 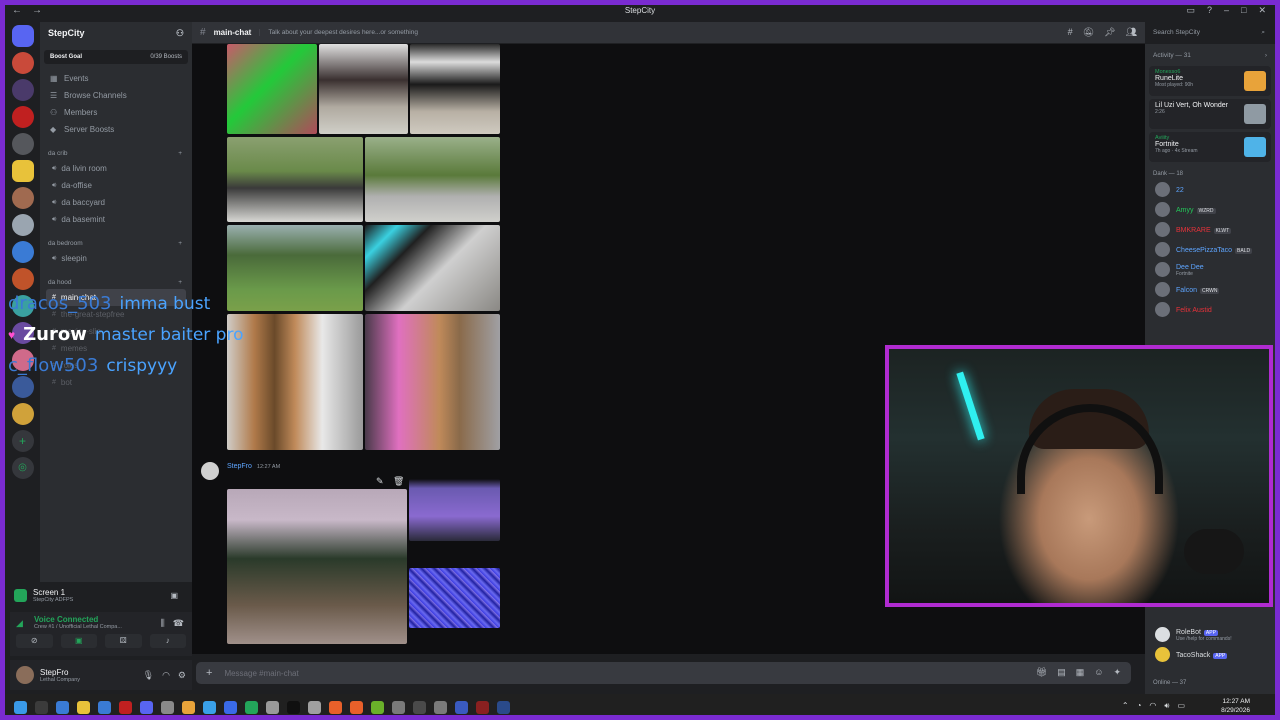 What do you see at coordinates (1109, 32) in the screenshot?
I see `pin-icon: 📌︎` at bounding box center [1109, 32].